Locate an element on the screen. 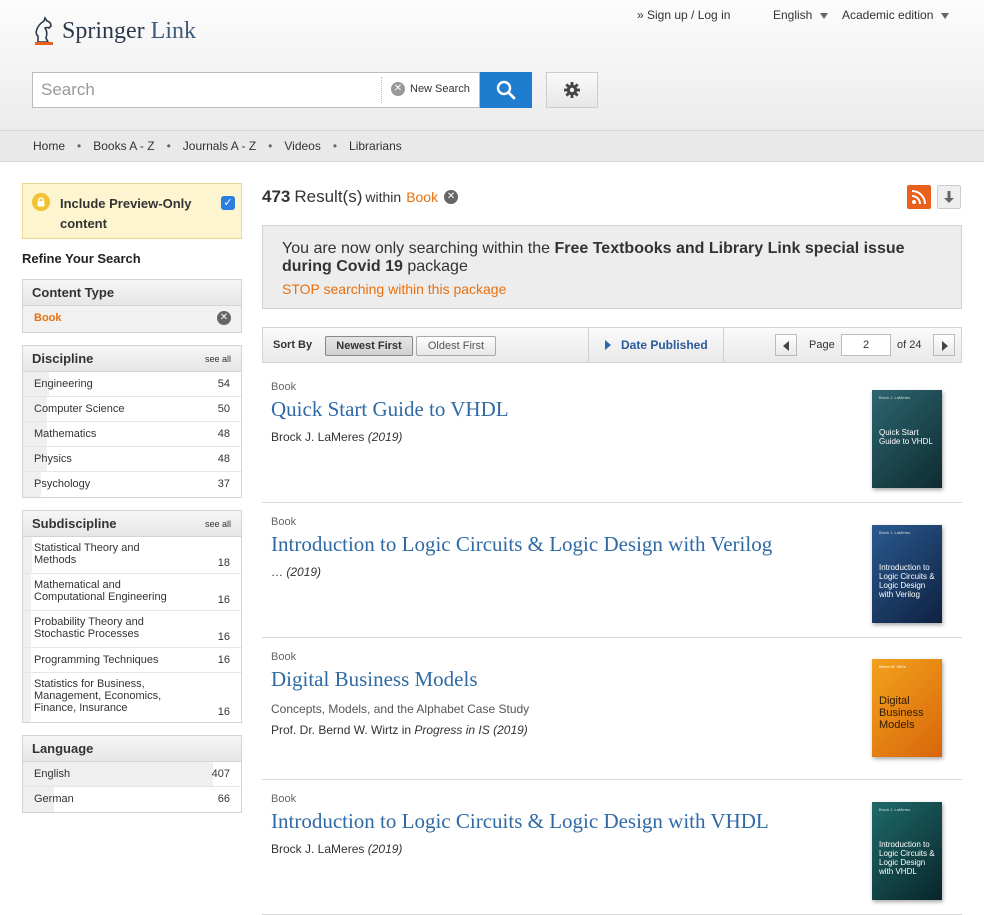 The image size is (984, 915). content-type-facet: Content Type Book ✕ is located at coordinates (132, 306).